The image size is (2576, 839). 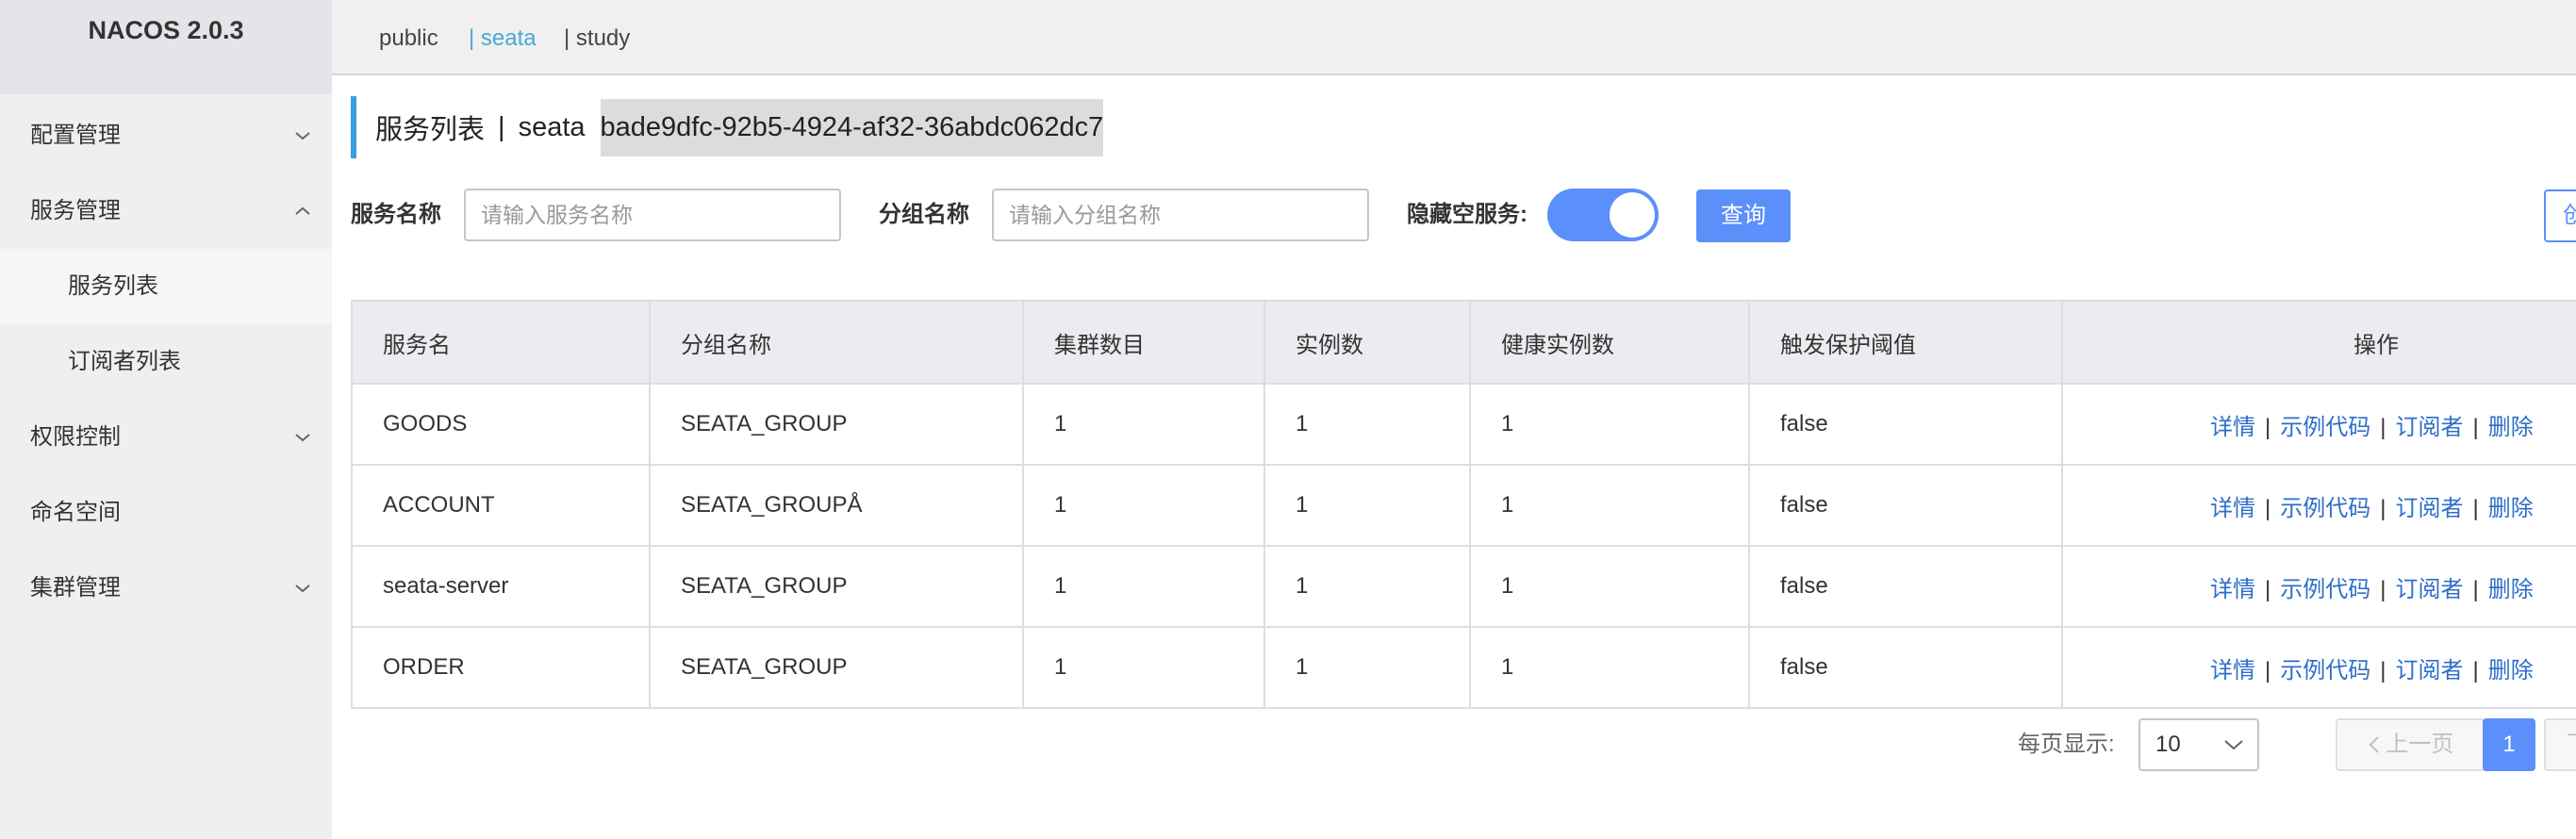 What do you see at coordinates (1632, 215) in the screenshot?
I see `toggle-knob` at bounding box center [1632, 215].